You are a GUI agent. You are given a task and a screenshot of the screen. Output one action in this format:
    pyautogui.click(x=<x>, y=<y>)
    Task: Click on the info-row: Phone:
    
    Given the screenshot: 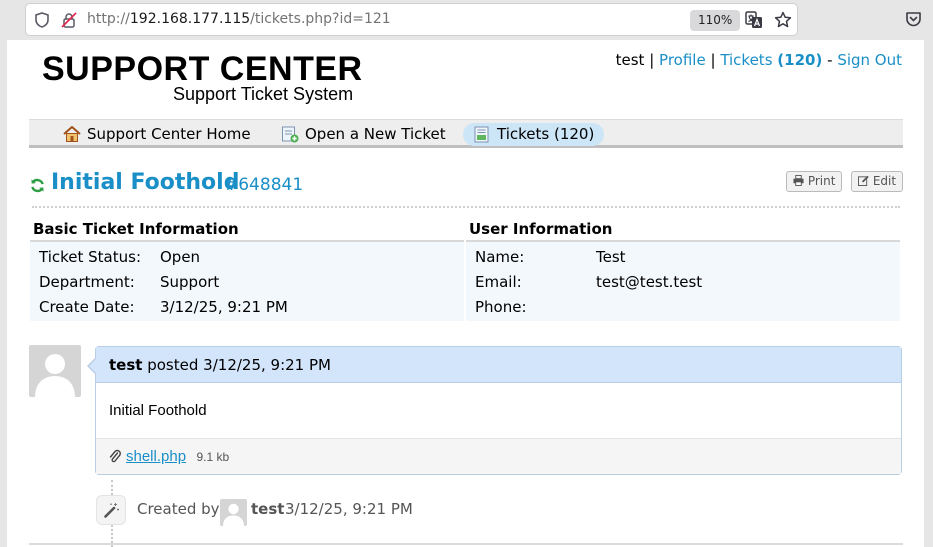 What is the action you would take?
    pyautogui.click(x=683, y=307)
    